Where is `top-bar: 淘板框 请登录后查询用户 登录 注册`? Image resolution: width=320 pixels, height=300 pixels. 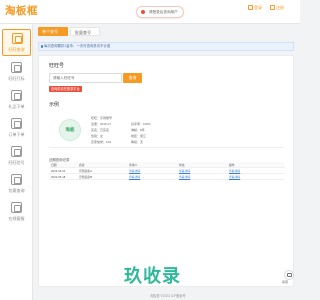
top-bar: 淘板框 请登录后查询用户 登录 注册 is located at coordinates (150, 12).